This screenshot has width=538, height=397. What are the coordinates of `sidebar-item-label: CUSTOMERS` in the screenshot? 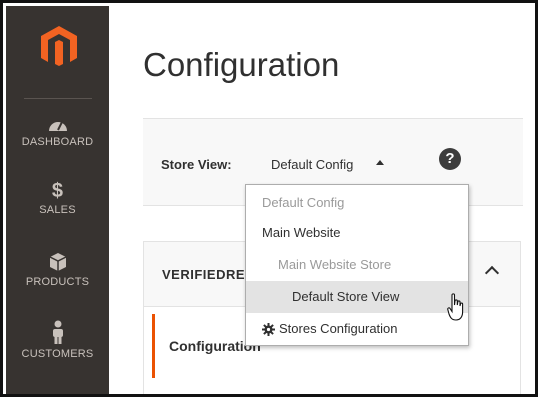 It's located at (57, 354).